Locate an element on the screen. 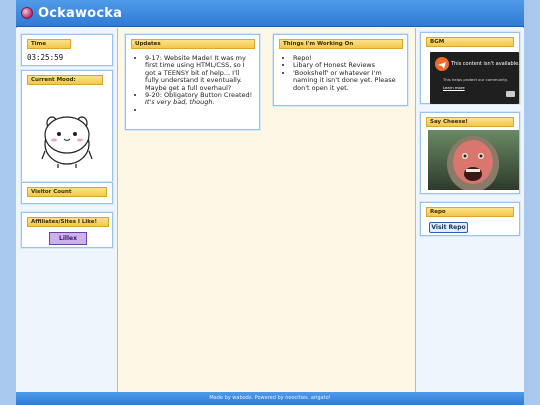 Image resolution: width=540 pixels, height=405 pixels. cheese-box: Say Cheese! is located at coordinates (470, 153).